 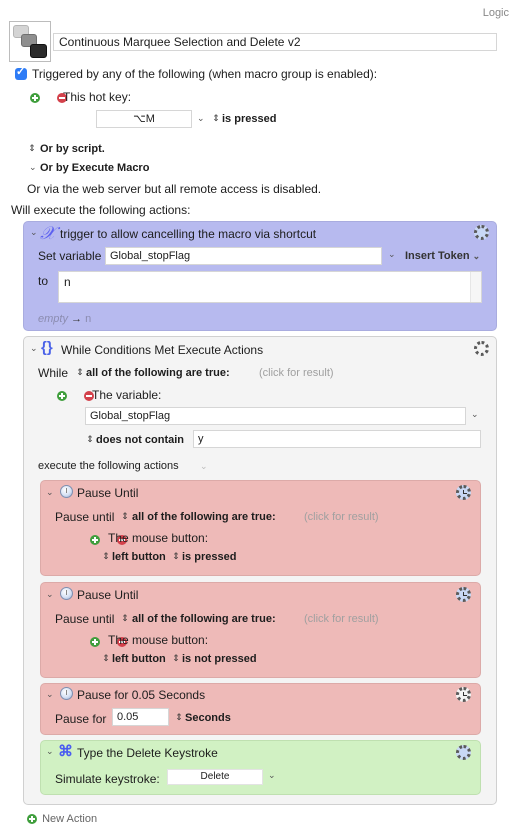 I want to click on keystroke-field: Delete, so click(x=215, y=777).